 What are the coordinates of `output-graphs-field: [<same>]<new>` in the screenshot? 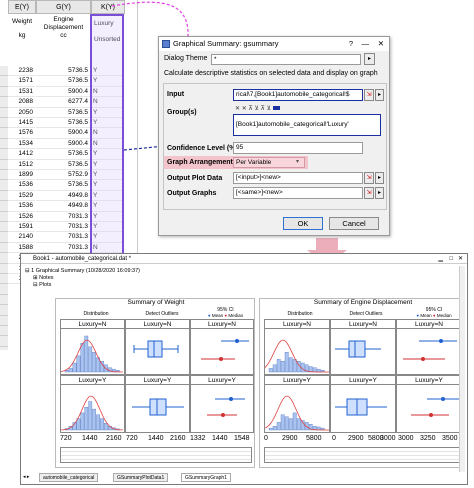 It's located at (298, 193).